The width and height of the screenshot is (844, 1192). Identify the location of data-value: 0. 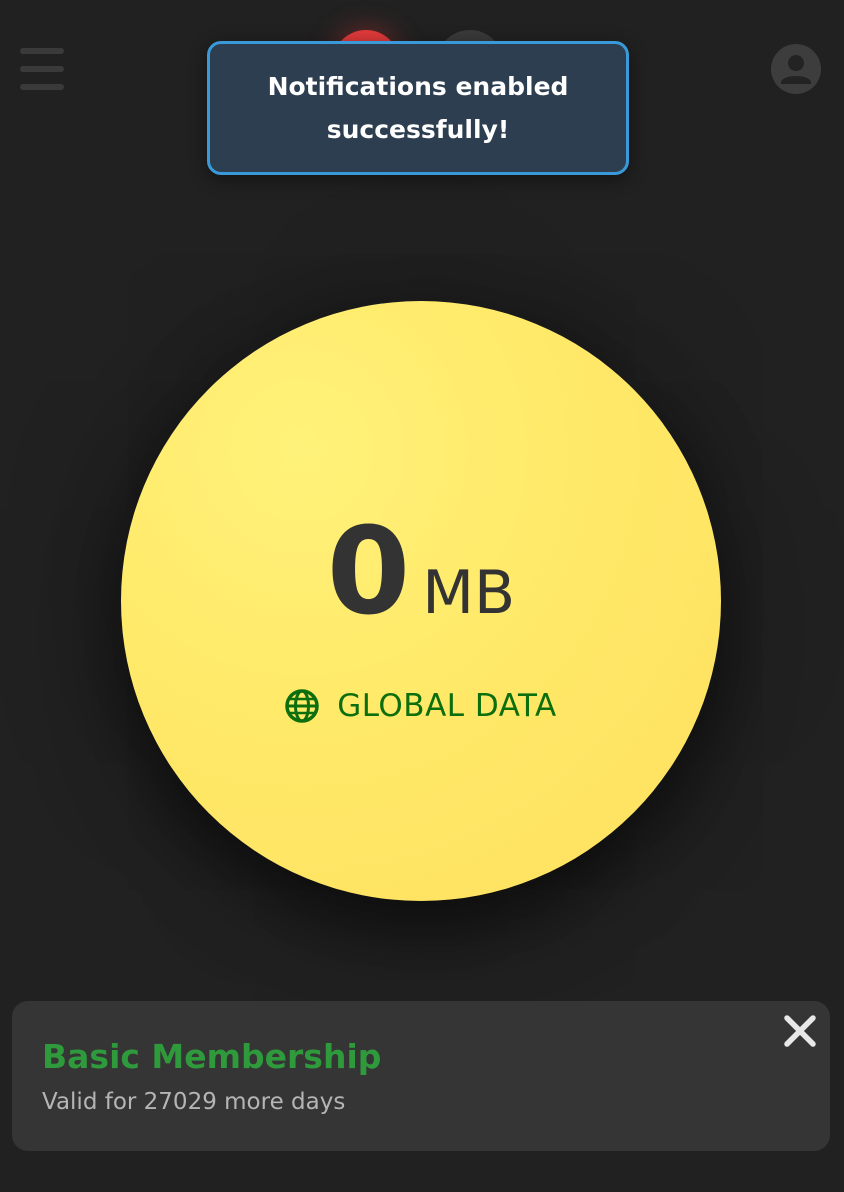
(368, 572).